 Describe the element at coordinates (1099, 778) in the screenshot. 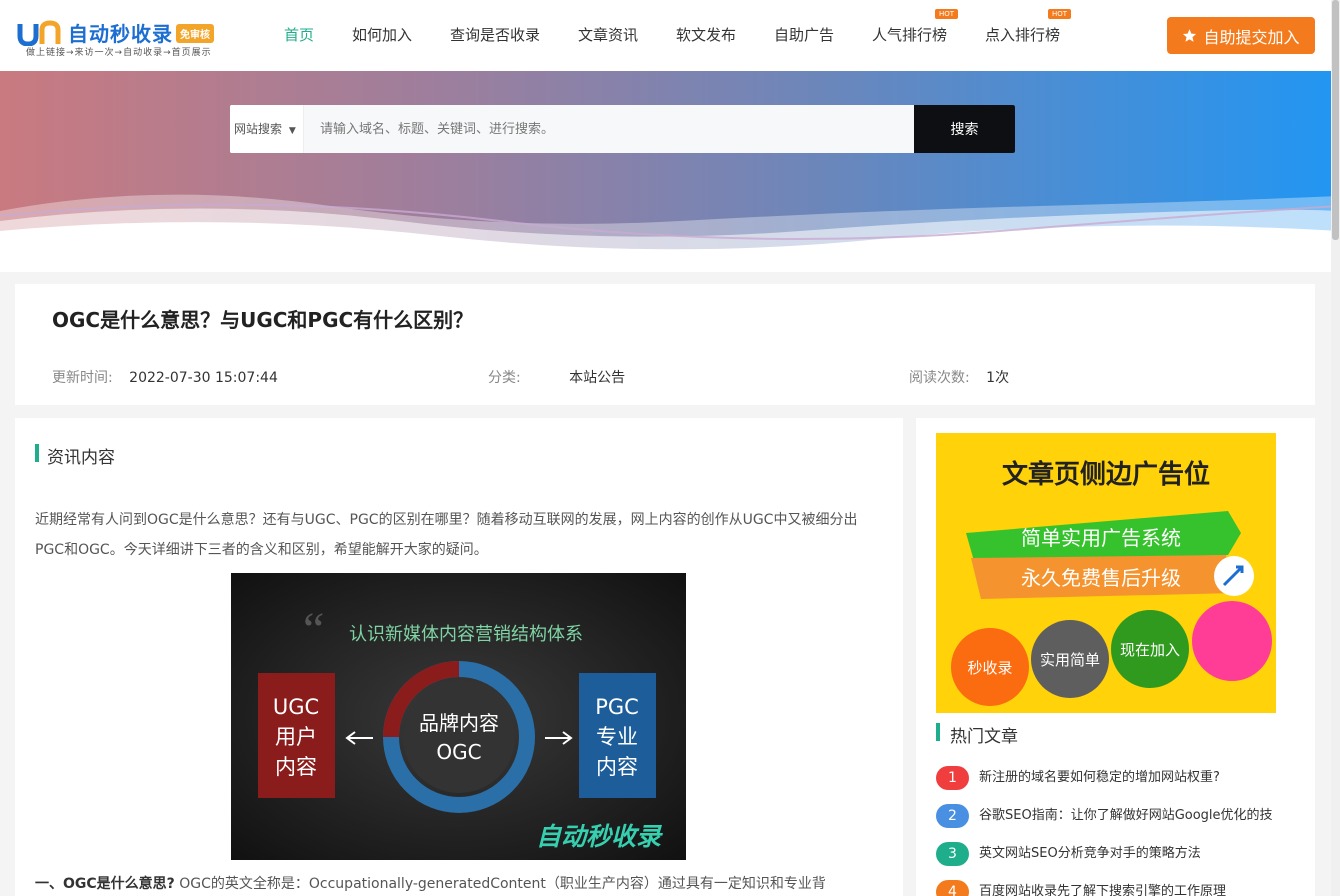

I see `hot-article-title: 新注册的域名要如何稳定的增加网站权重?` at that location.